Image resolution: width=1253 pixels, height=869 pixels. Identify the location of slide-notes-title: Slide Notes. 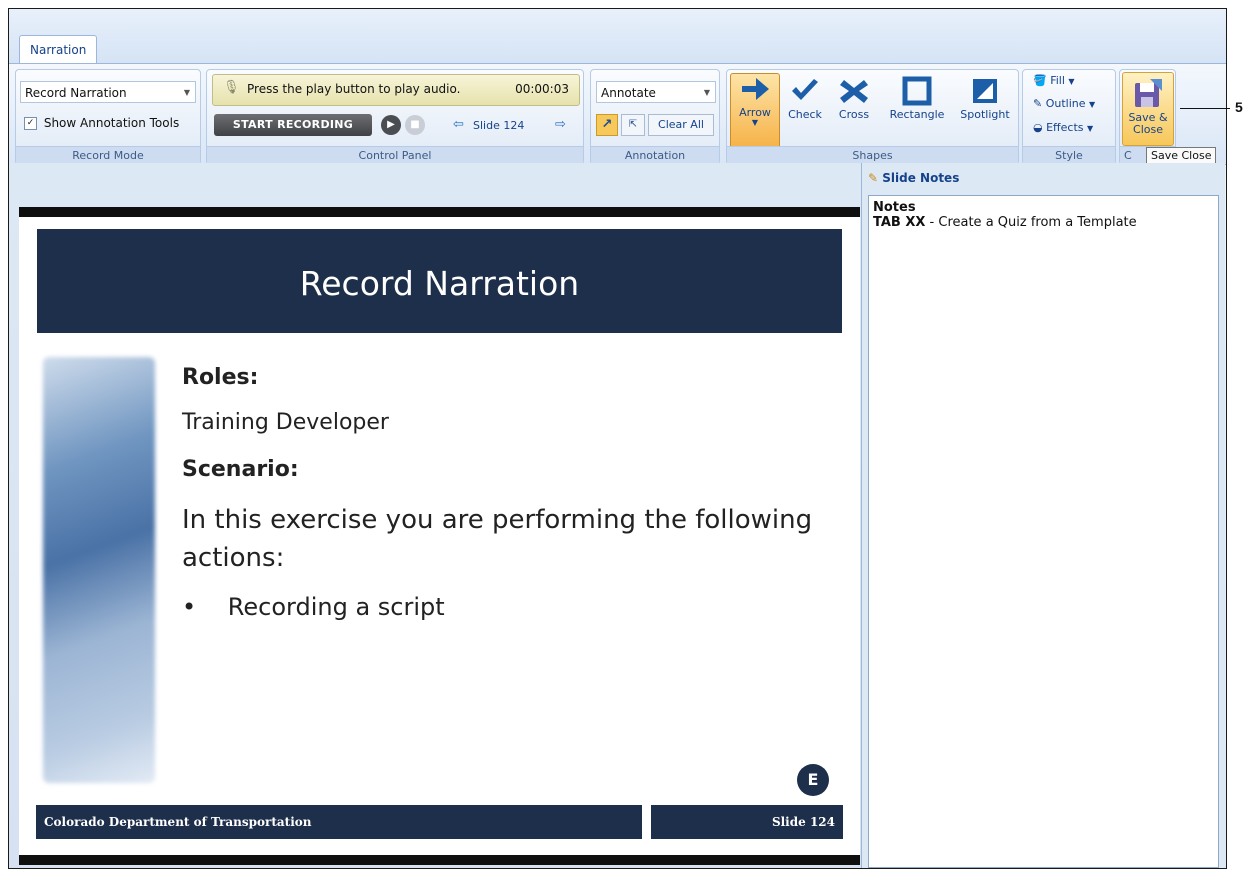
(921, 178).